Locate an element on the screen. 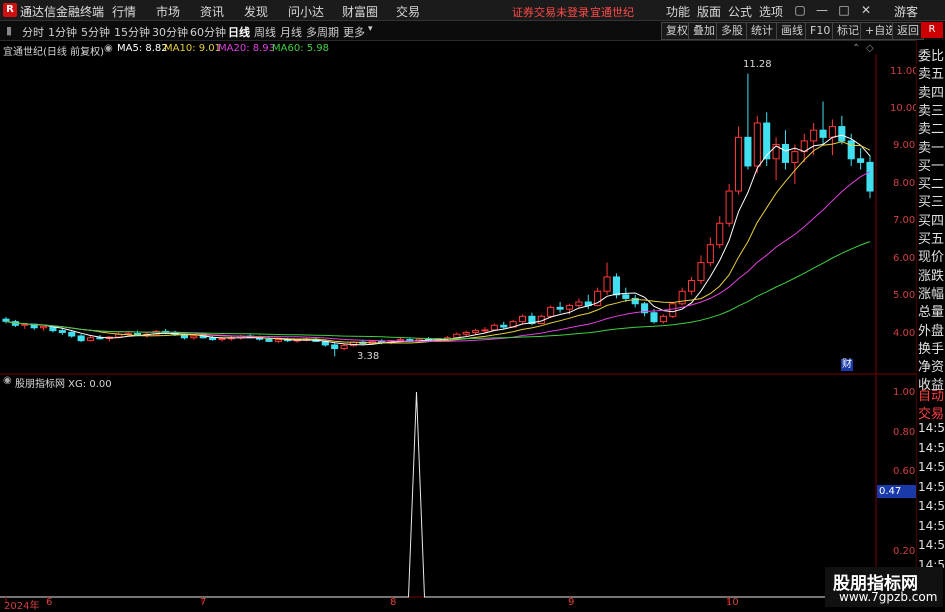 Image resolution: width=945 pixels, height=612 pixels. watermark-line2: www.7gpzb.com is located at coordinates (888, 597).